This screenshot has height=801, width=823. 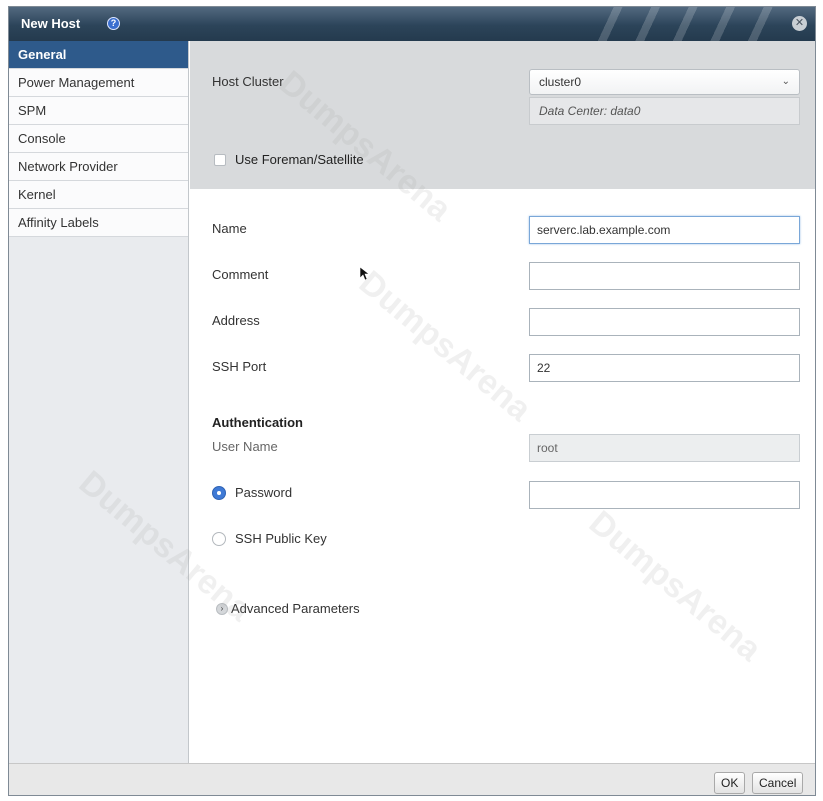 What do you see at coordinates (295, 608) in the screenshot?
I see `advanced-parameters-toggle: Advanced Parameters` at bounding box center [295, 608].